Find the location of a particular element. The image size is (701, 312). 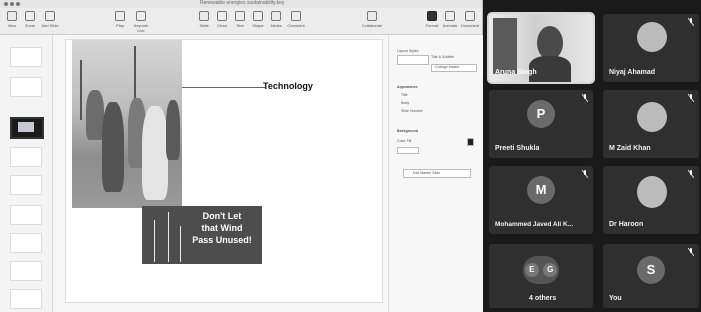

collaborate-icon is located at coordinates (372, 16).